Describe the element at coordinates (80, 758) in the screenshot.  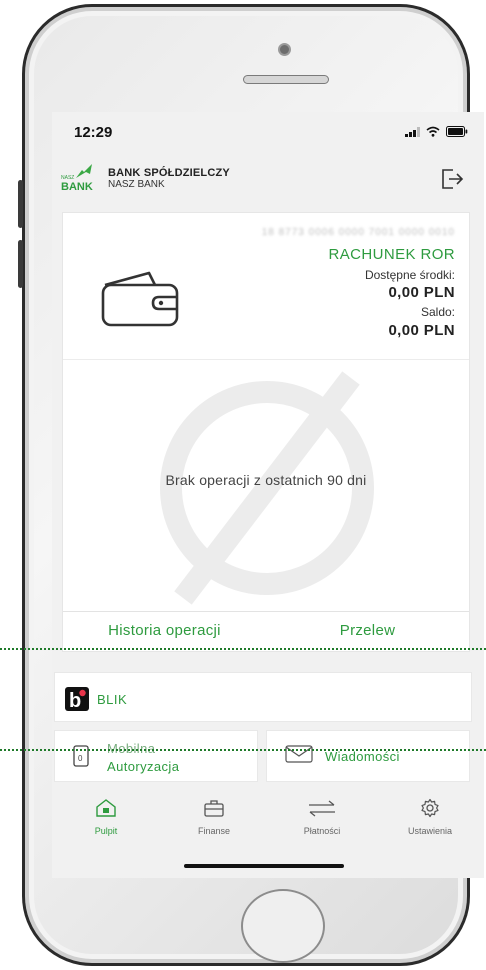
I see `svg-text: 0` at that location.